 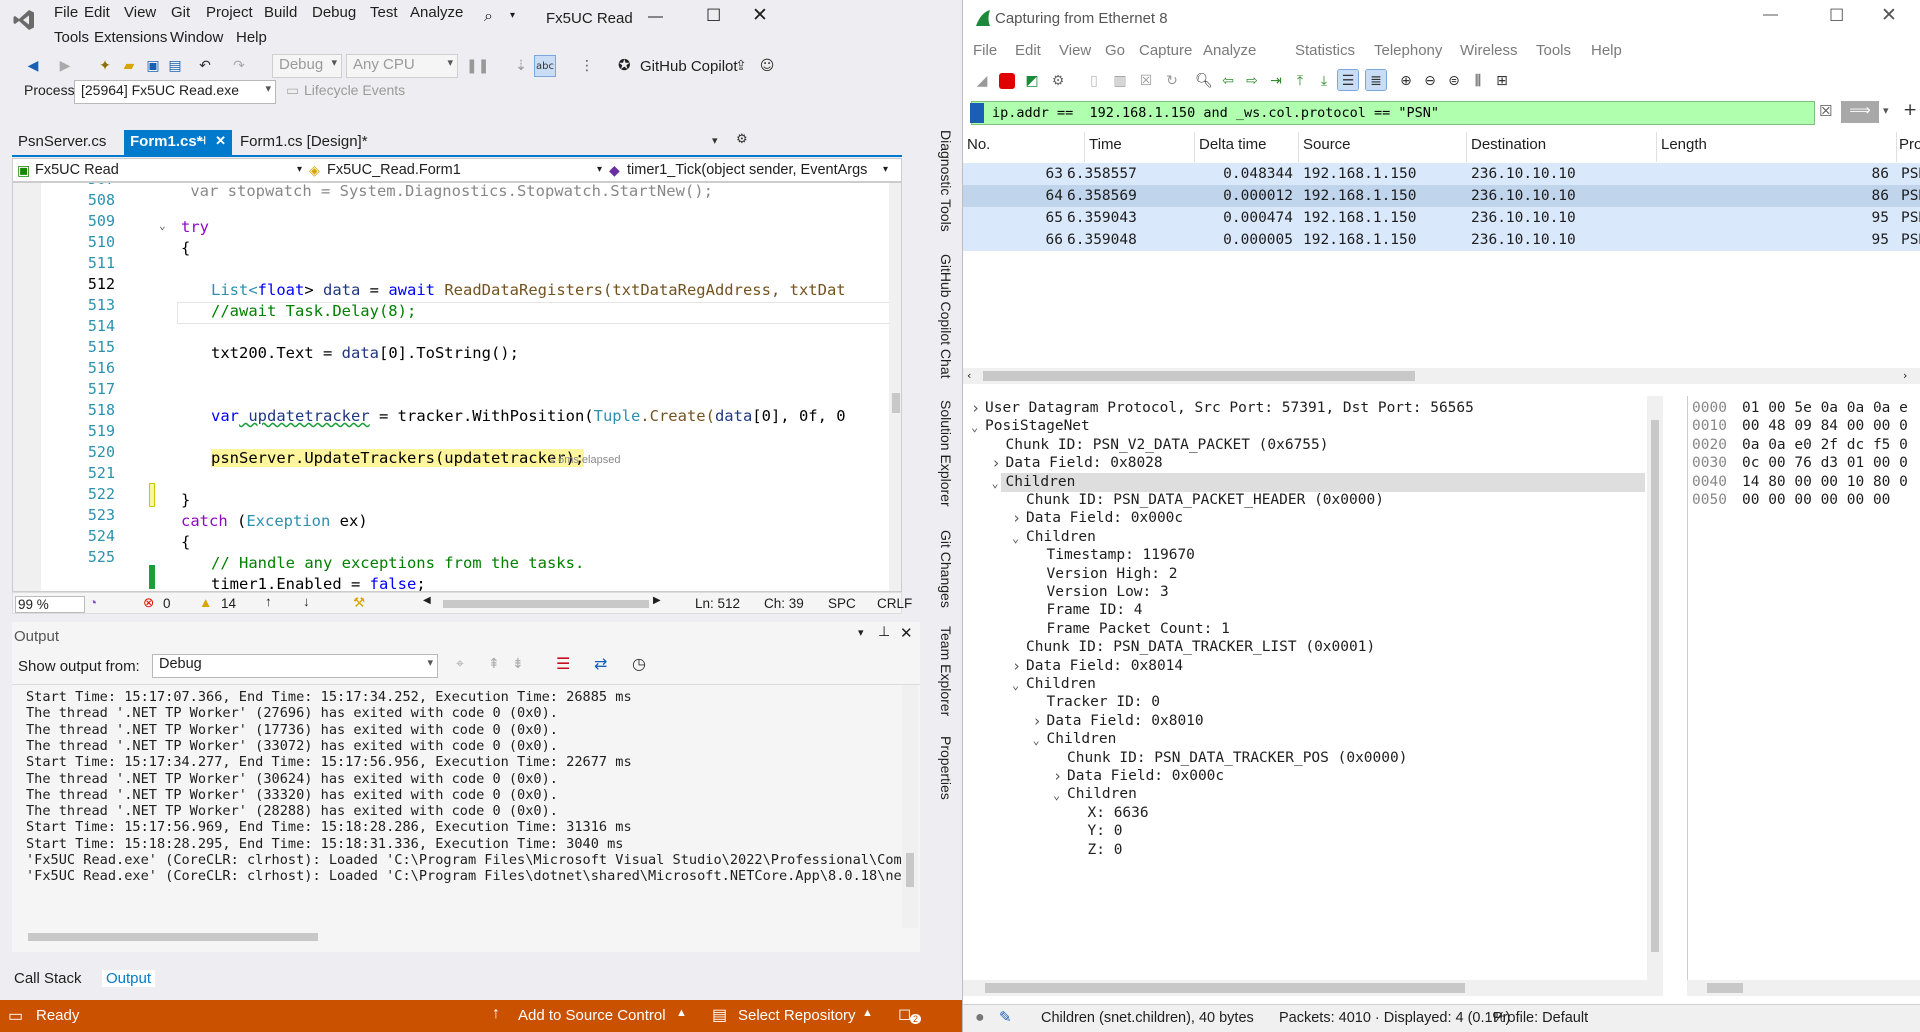 I want to click on horizontal-scroll-thumb, so click(x=546, y=604).